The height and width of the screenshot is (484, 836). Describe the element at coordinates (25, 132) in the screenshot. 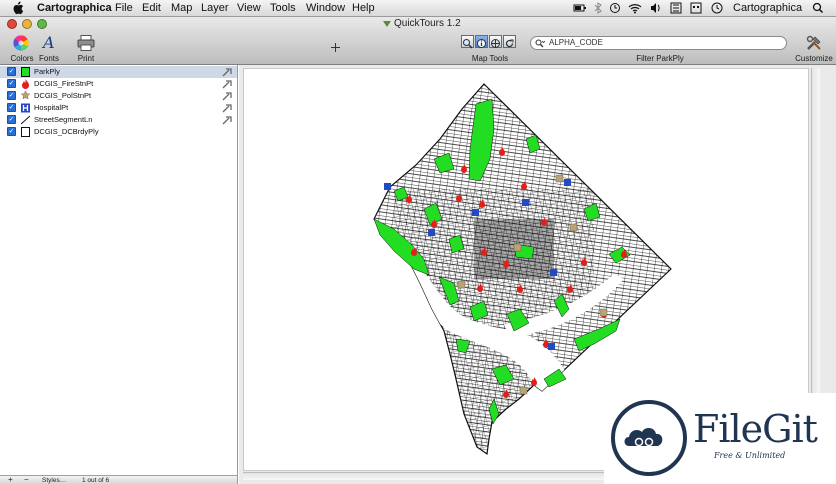

I see `empty-square-icon` at that location.